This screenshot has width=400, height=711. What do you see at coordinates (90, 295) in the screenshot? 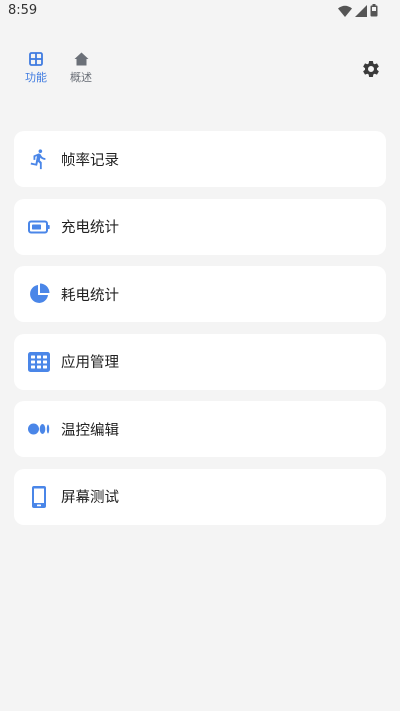
I see `menu-item-label: 耗电统计` at bounding box center [90, 295].